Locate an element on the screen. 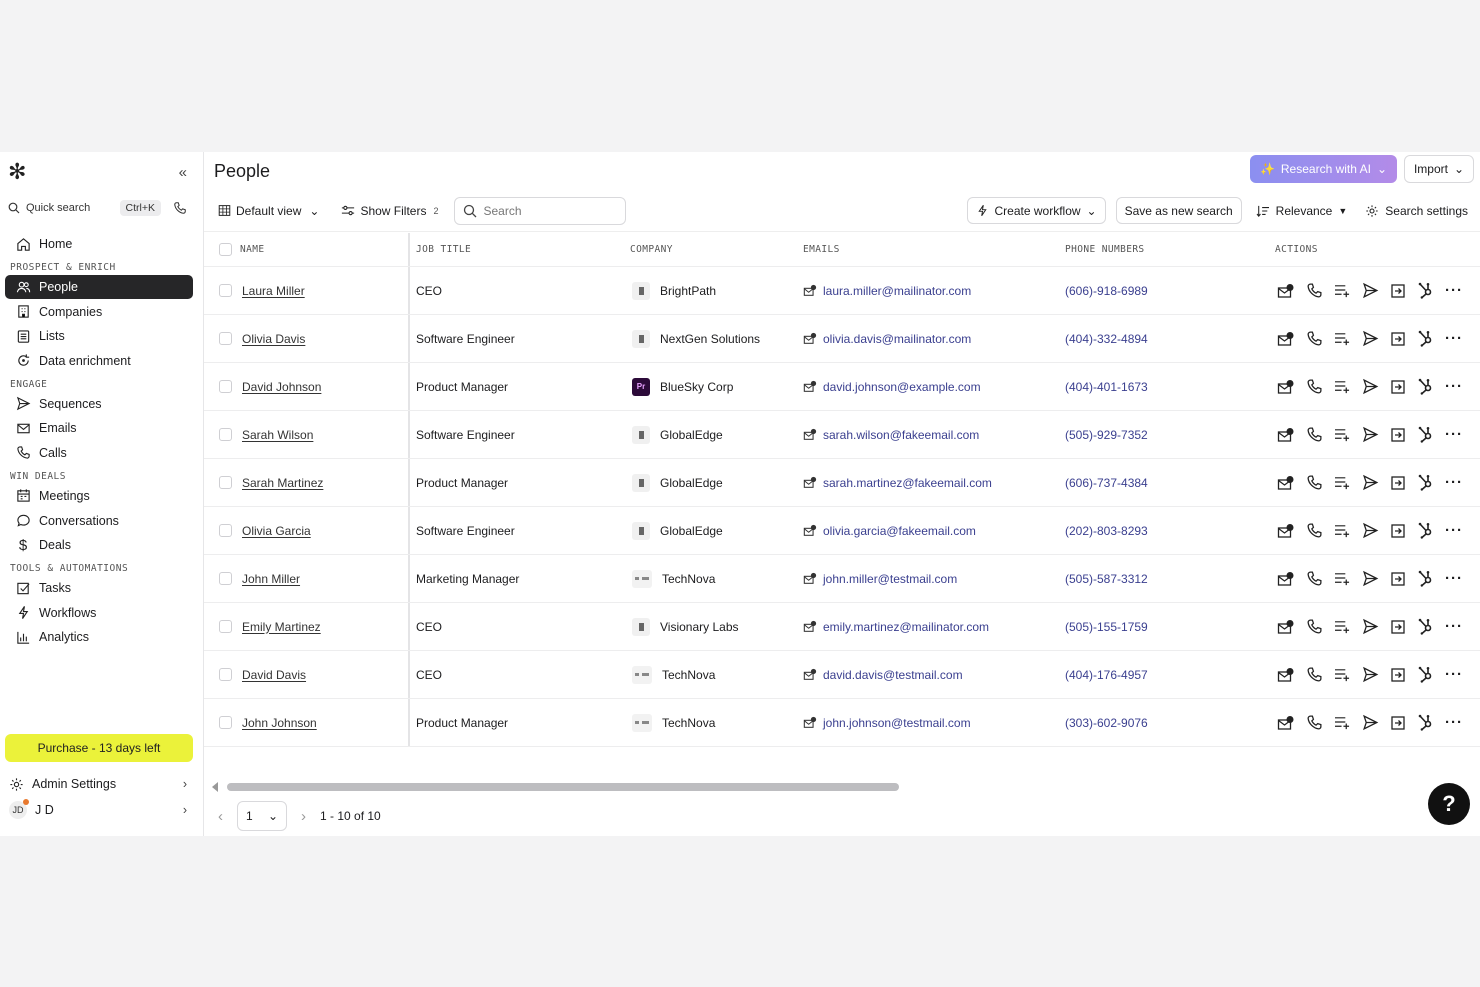 This screenshot has width=1480, height=987. company-name: BlueSky Corp is located at coordinates (696, 387).